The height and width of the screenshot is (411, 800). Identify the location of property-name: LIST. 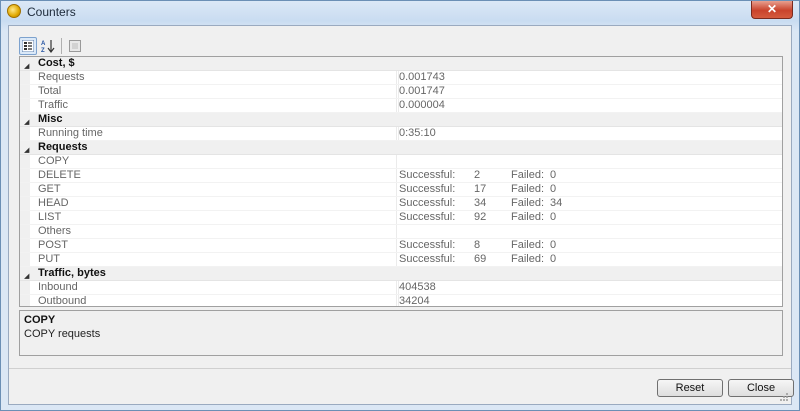
(50, 217).